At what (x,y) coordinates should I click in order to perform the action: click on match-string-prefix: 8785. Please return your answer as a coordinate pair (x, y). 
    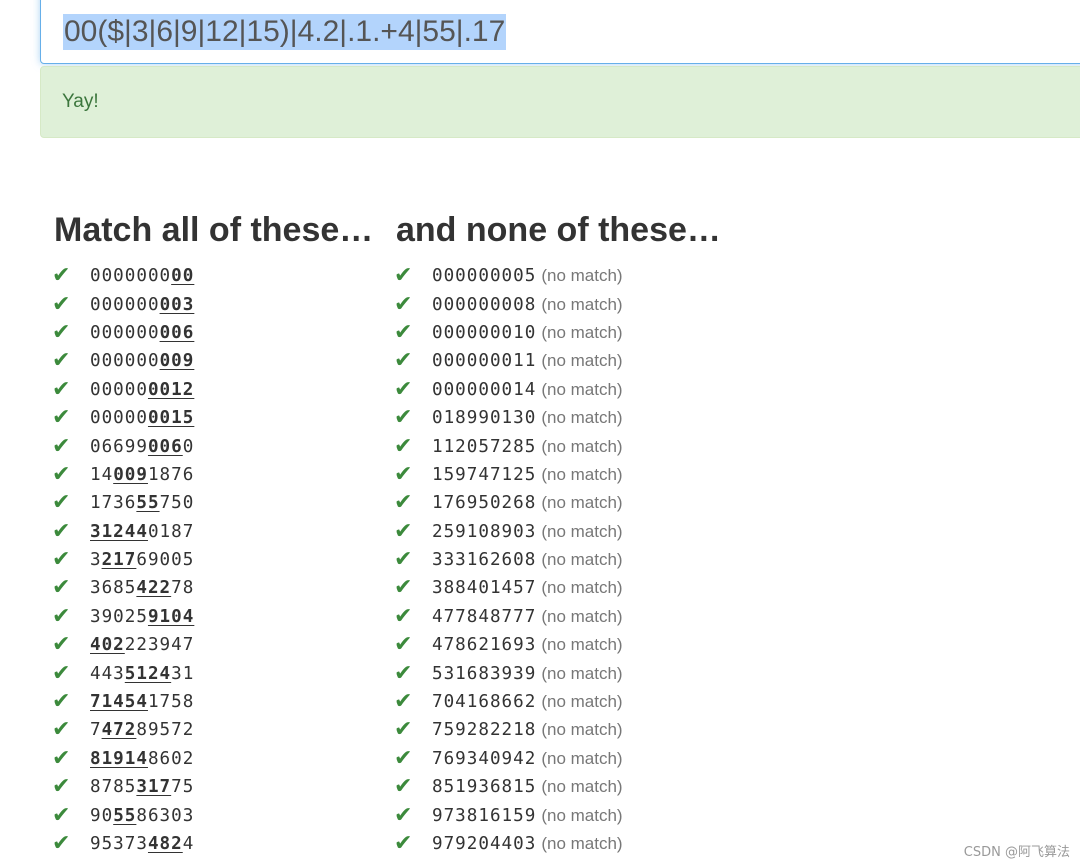
    Looking at the image, I should click on (113, 787).